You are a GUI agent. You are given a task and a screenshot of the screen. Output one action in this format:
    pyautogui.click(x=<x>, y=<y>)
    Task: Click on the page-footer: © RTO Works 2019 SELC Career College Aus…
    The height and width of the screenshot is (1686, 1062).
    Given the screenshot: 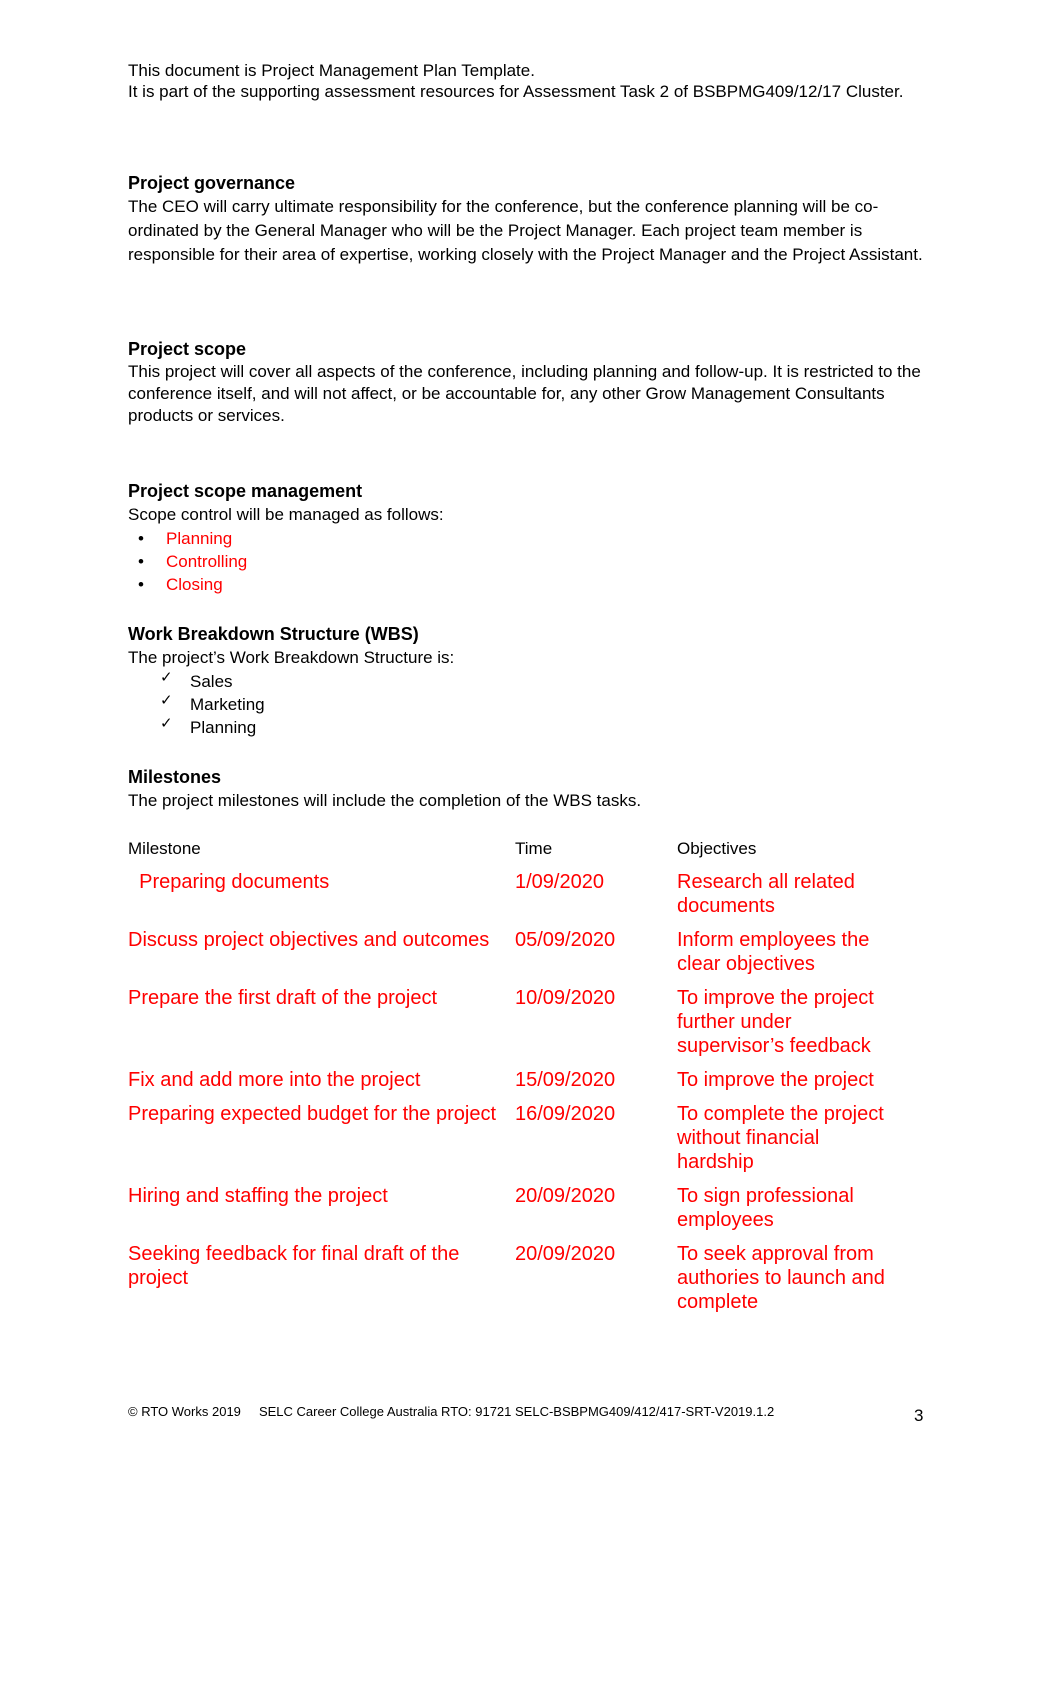 What is the action you would take?
    pyautogui.click(x=538, y=1414)
    